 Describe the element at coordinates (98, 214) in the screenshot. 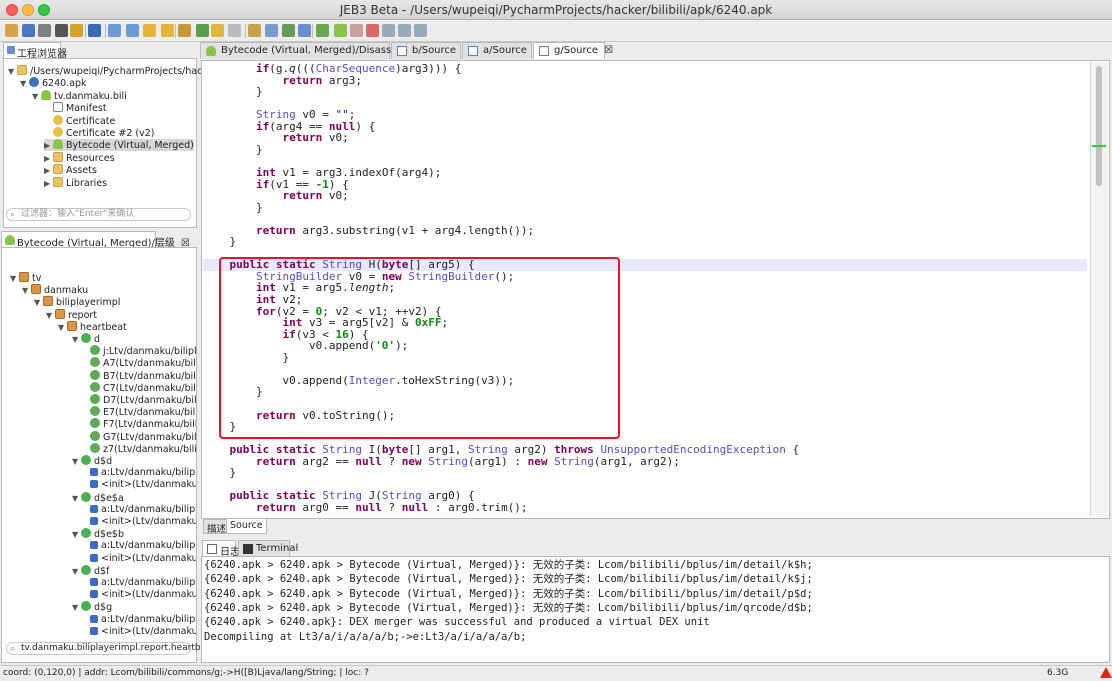

I see `project-filter-input: ⌕ 过滤器：输入"Enter"来确认` at that location.